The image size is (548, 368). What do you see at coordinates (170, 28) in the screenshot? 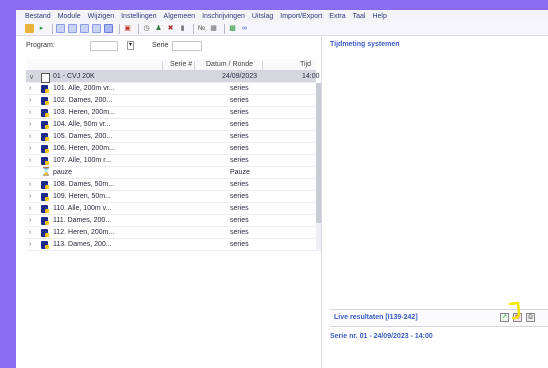
I see `tools-icon: ✖` at bounding box center [170, 28].